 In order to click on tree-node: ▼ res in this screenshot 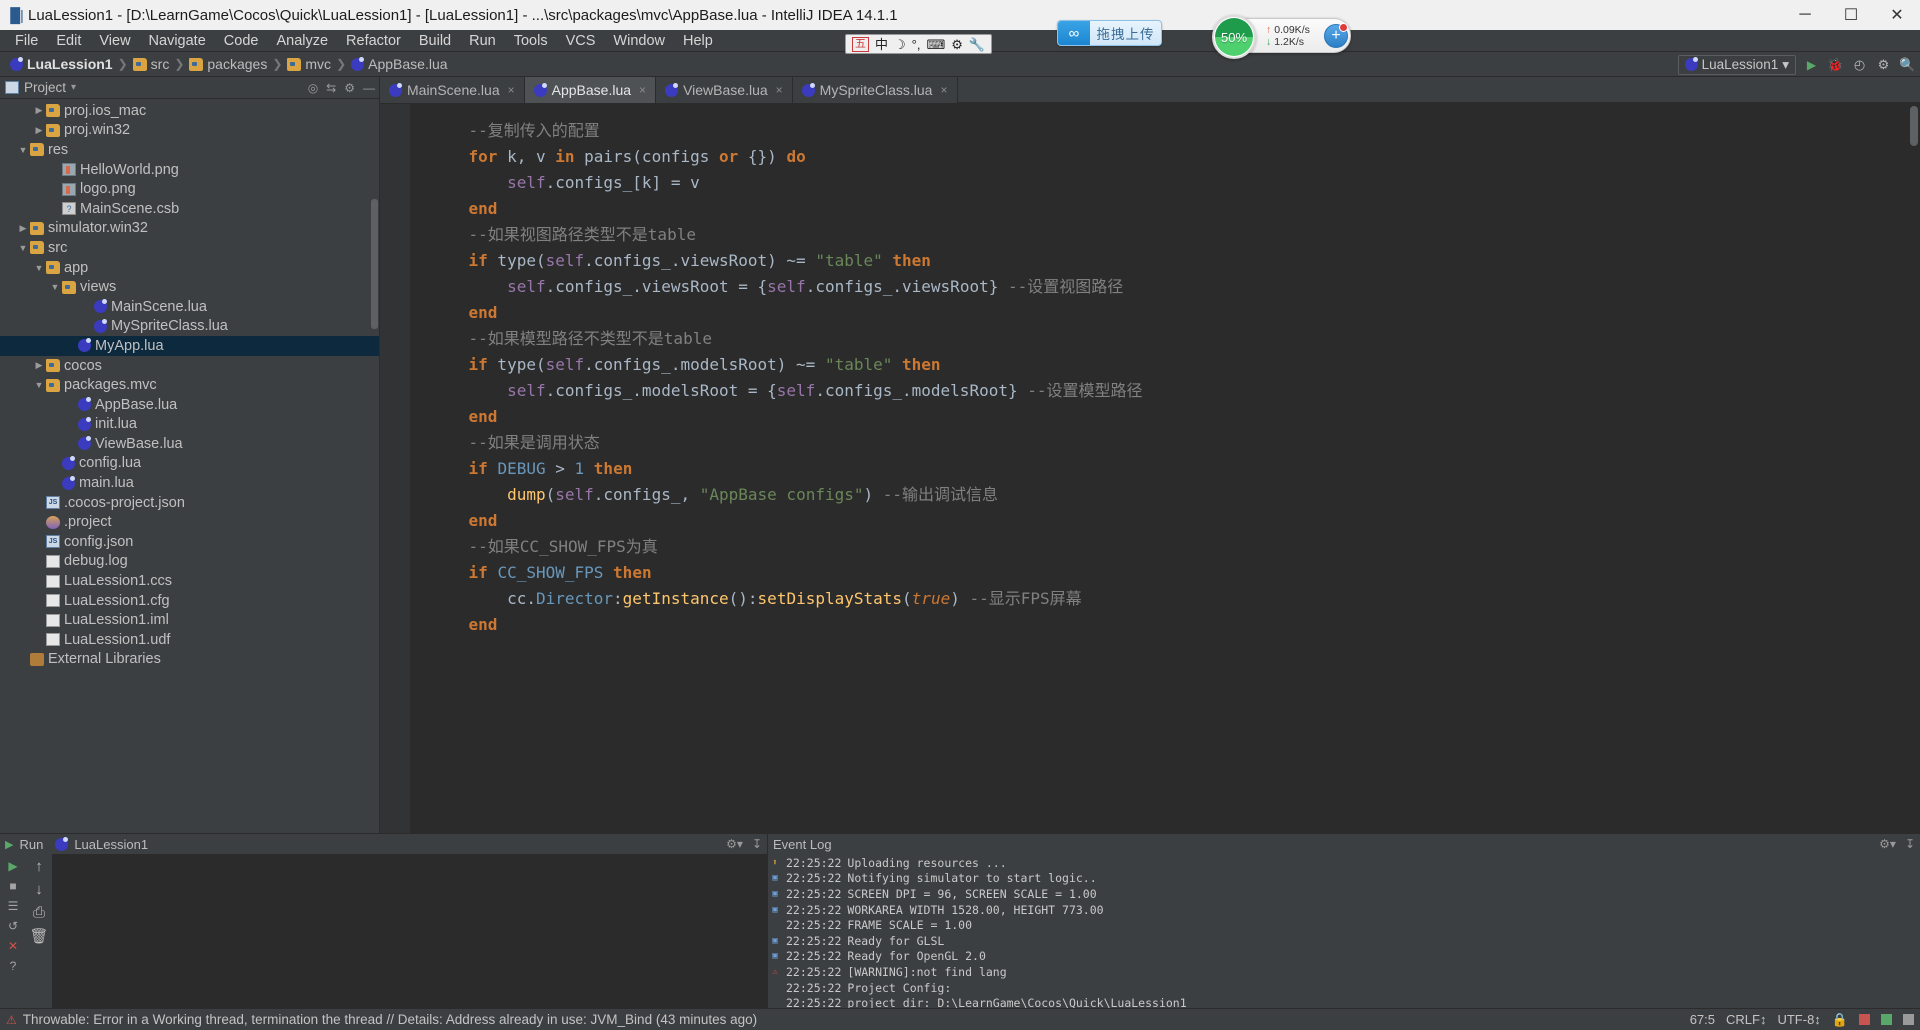, I will do `click(189, 150)`.